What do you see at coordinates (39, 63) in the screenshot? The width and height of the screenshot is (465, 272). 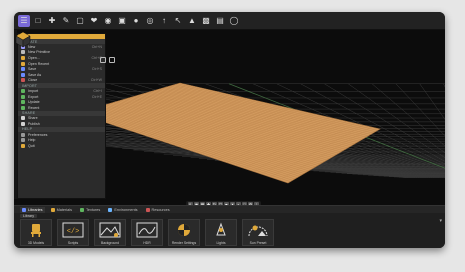 I see `menu-item-label: Open Recent` at bounding box center [39, 63].